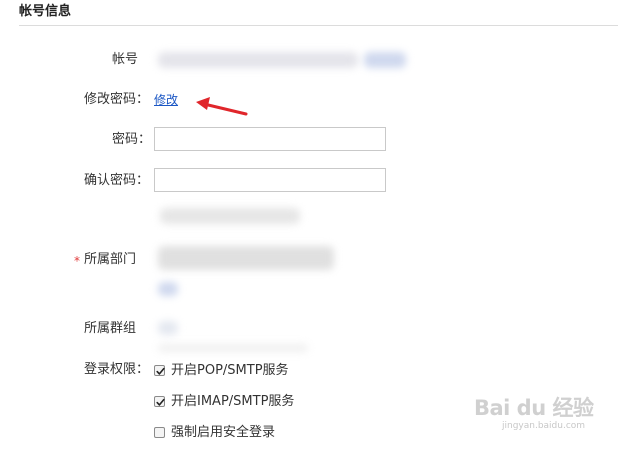 The width and height of the screenshot is (618, 450). I want to click on group-value-redacted, so click(168, 328).